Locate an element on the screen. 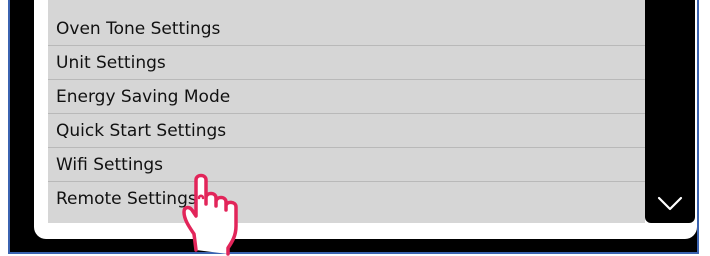 This screenshot has width=710, height=256. list-item-wifi-settings: Wifi Settings is located at coordinates (346, 165).